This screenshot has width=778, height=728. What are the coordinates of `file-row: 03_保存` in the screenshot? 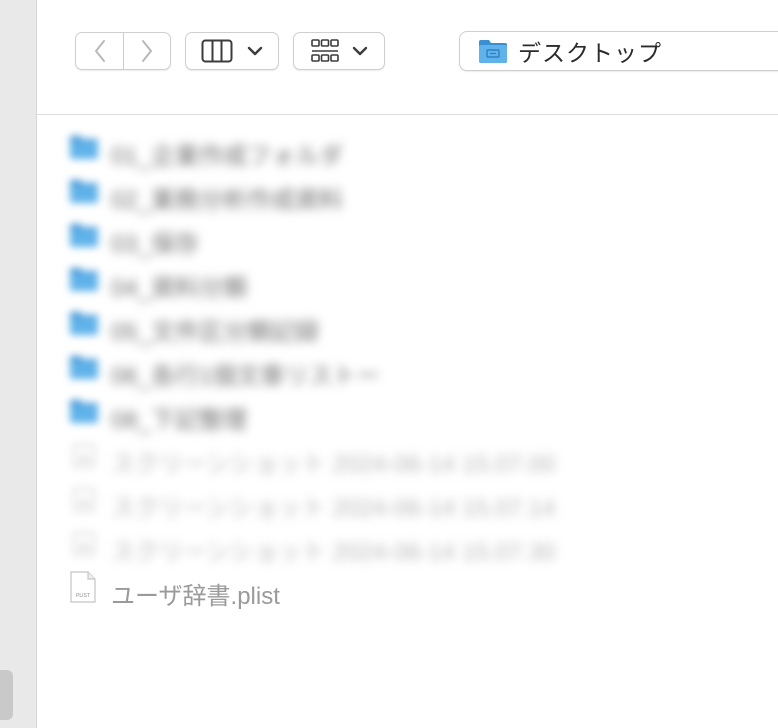 It's located at (407, 236).